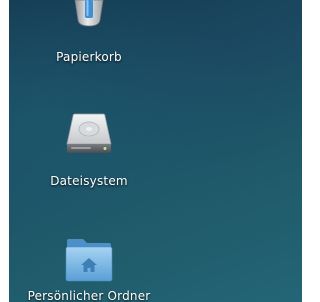 This screenshot has height=302, width=320. I want to click on desktop-icon-filesystem: Dateisystem, so click(89, 152).